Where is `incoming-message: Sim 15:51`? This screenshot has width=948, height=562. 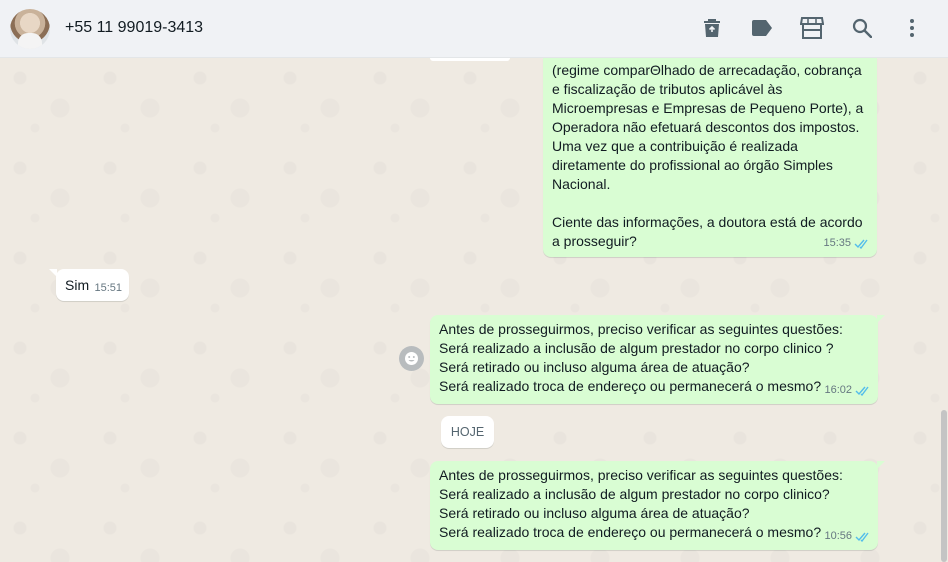
incoming-message: Sim 15:51 is located at coordinates (89, 285).